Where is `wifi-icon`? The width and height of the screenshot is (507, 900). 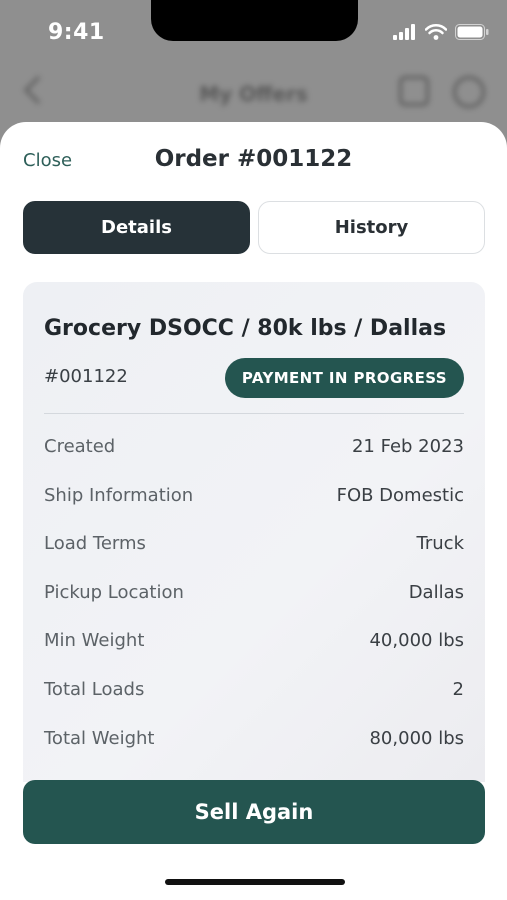 wifi-icon is located at coordinates (436, 32).